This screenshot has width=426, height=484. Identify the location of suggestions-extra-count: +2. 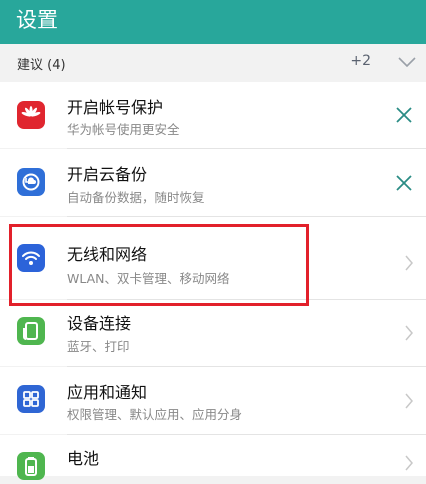
(360, 61).